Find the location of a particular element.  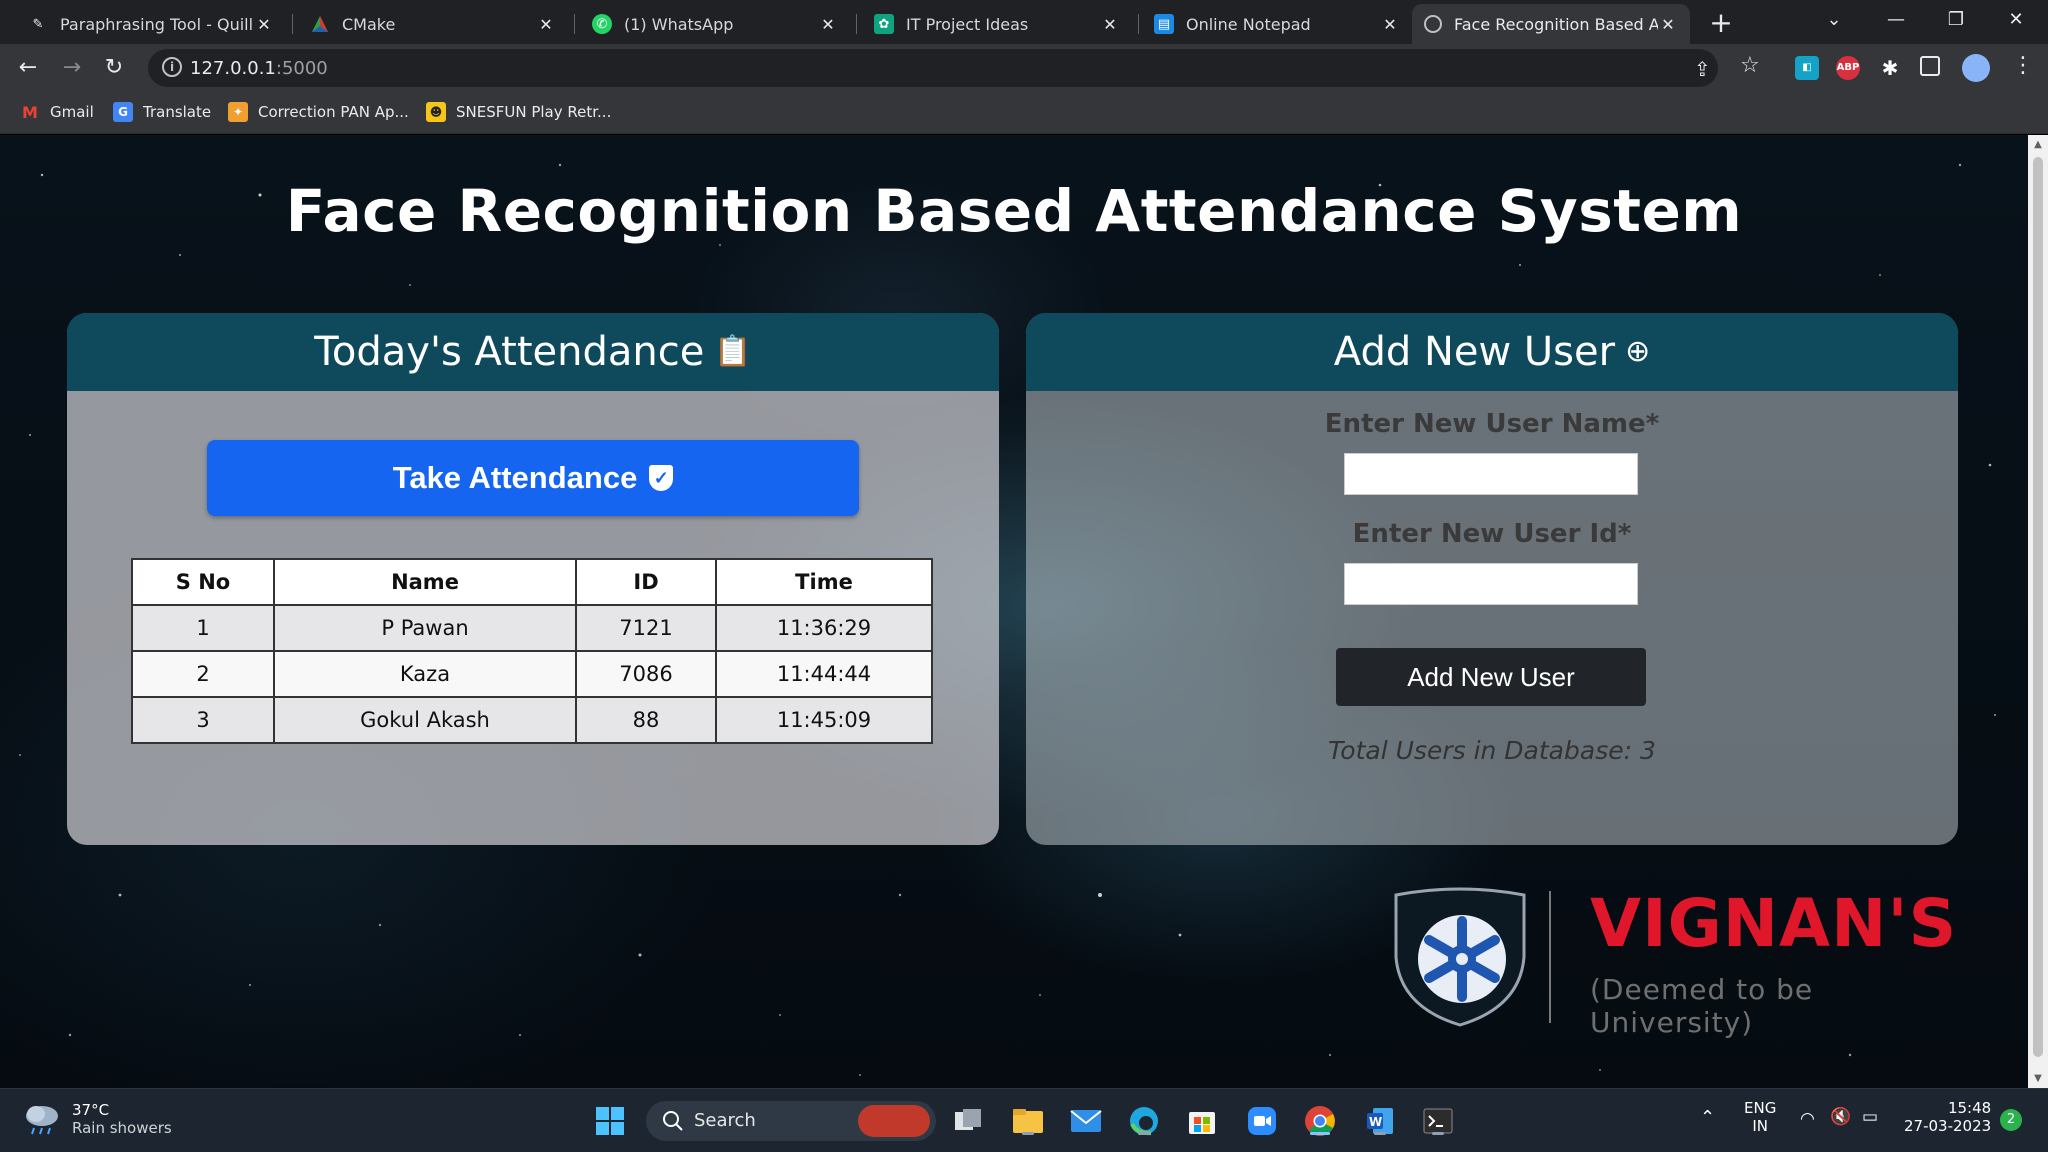

add-user-panel-header: Add New User ⊕ is located at coordinates (1492, 352).